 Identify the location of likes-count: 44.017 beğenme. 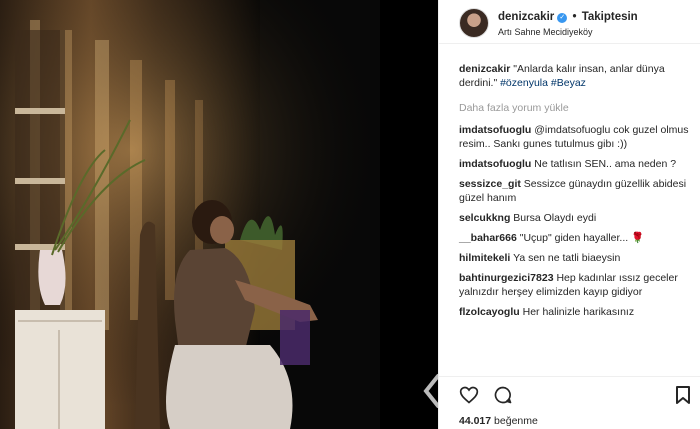
(498, 421).